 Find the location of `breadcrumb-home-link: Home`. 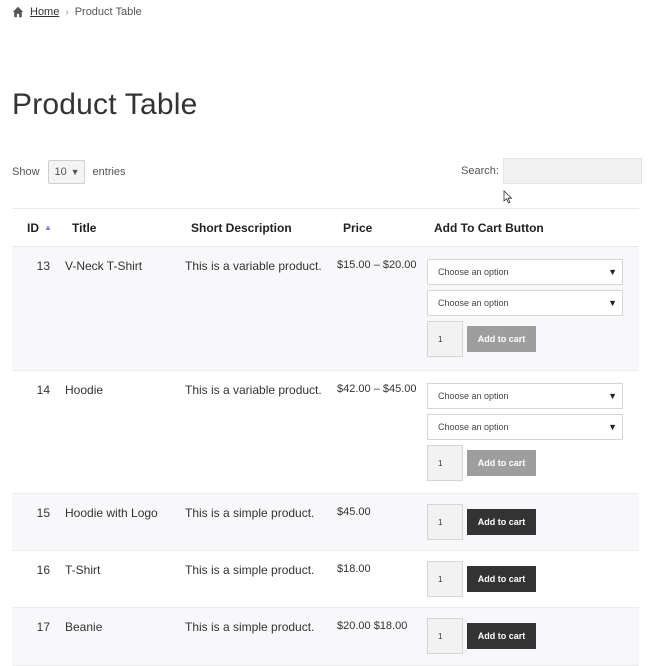

breadcrumb-home-link: Home is located at coordinates (44, 12).